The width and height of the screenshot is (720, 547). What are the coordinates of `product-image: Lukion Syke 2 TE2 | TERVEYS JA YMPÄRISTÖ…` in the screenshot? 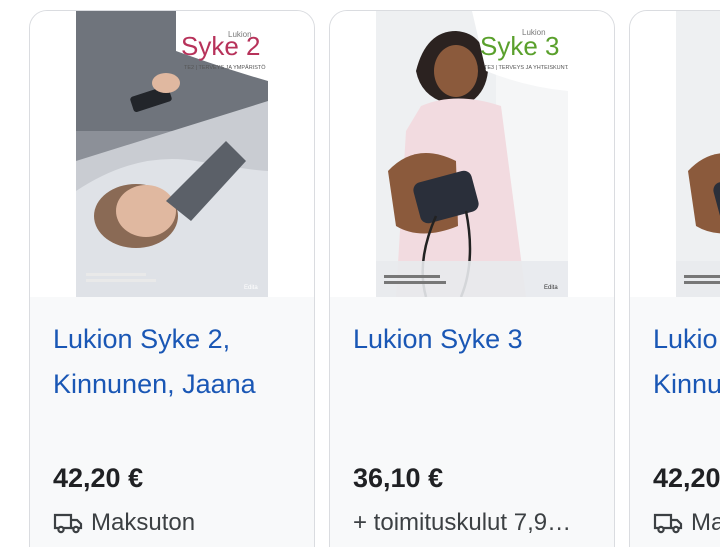 It's located at (172, 154).